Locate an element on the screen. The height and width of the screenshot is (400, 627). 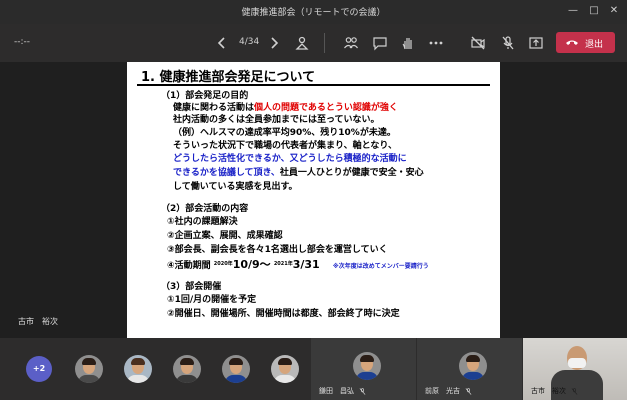
participants-button is located at coordinates (351, 43).